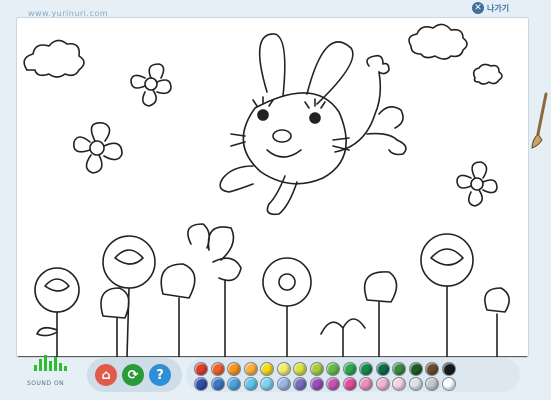 This screenshot has height=400, width=551. Describe the element at coordinates (498, 8) in the screenshot. I see `exit-label: 나가기` at that location.